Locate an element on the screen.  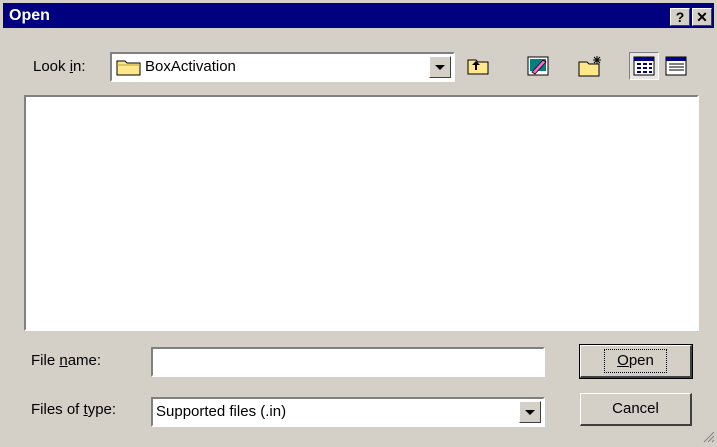
look-in-dropdown-arrow is located at coordinates (440, 67).